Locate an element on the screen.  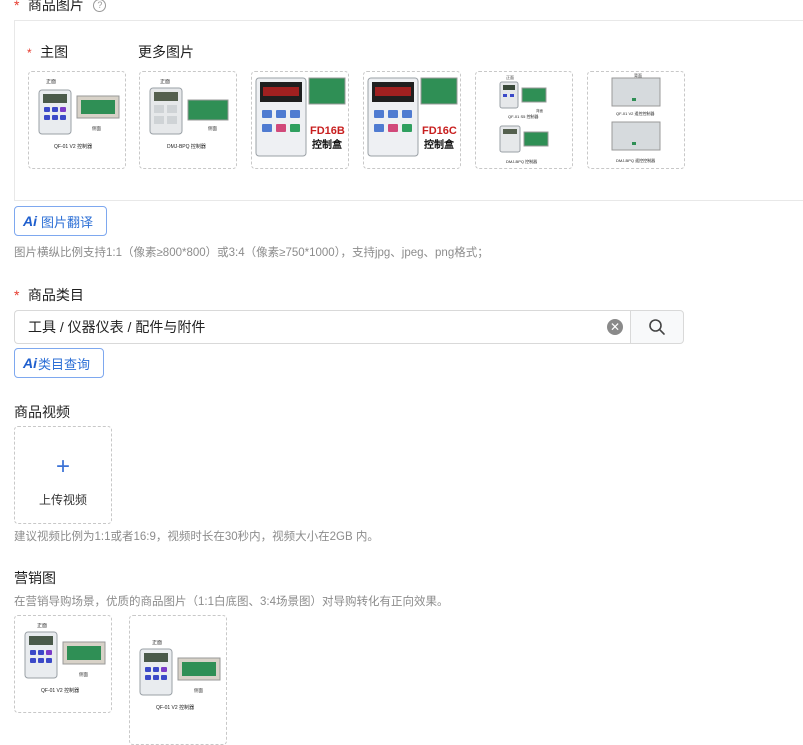
marketing-image-portrait: 正面 侧面 QF-01 V2 控制器 is located at coordinates (178, 680).